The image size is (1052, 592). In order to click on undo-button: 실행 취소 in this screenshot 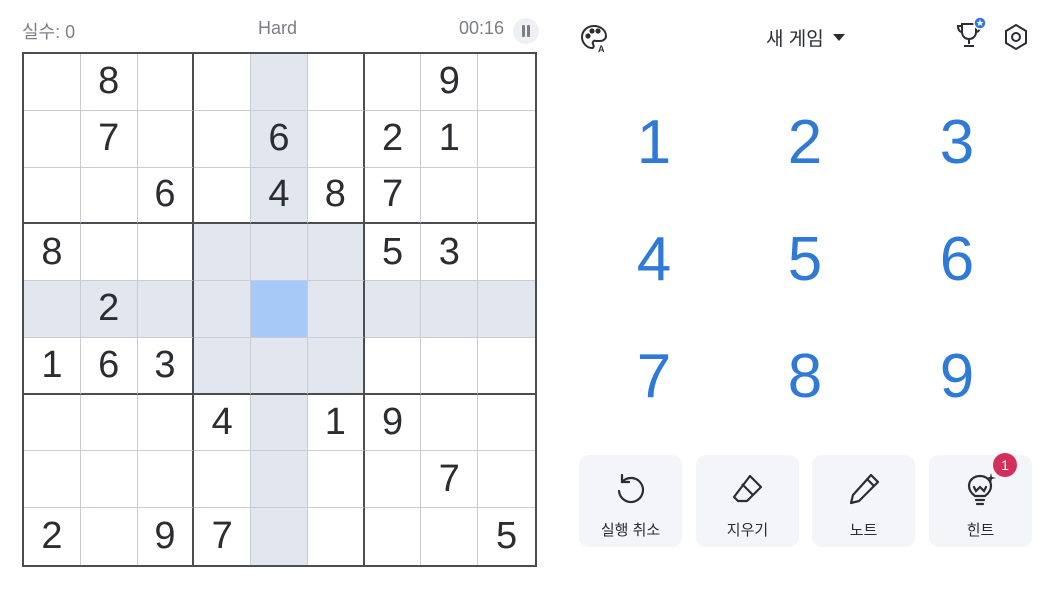, I will do `click(630, 501)`.